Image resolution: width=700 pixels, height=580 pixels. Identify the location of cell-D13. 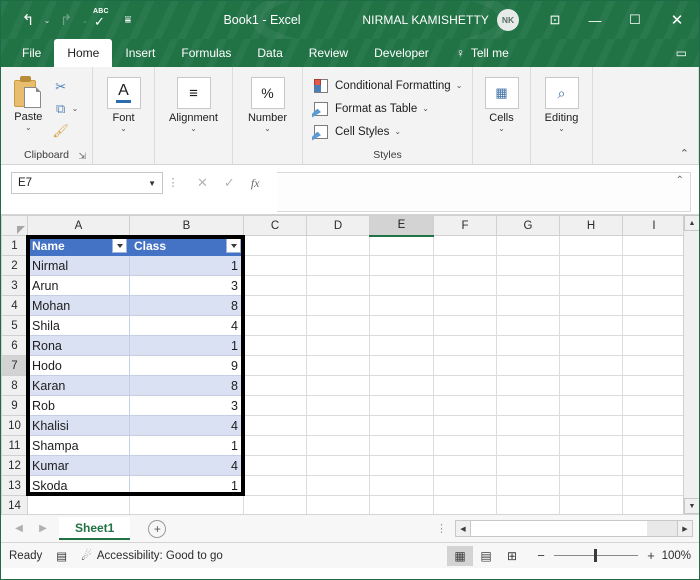
(338, 485).